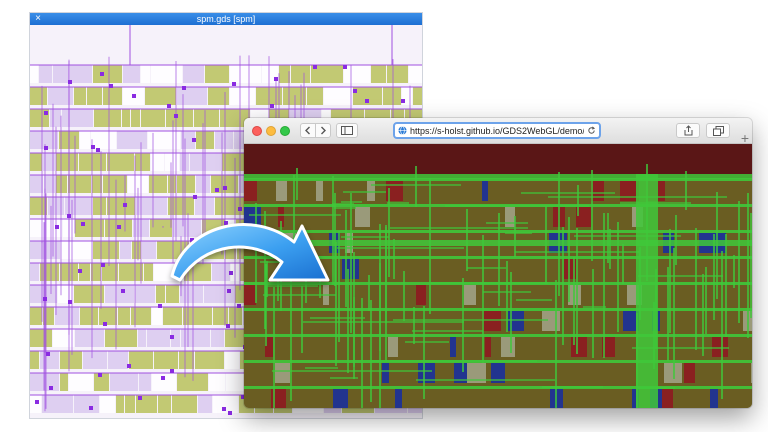  I want to click on globe-icon, so click(402, 130).